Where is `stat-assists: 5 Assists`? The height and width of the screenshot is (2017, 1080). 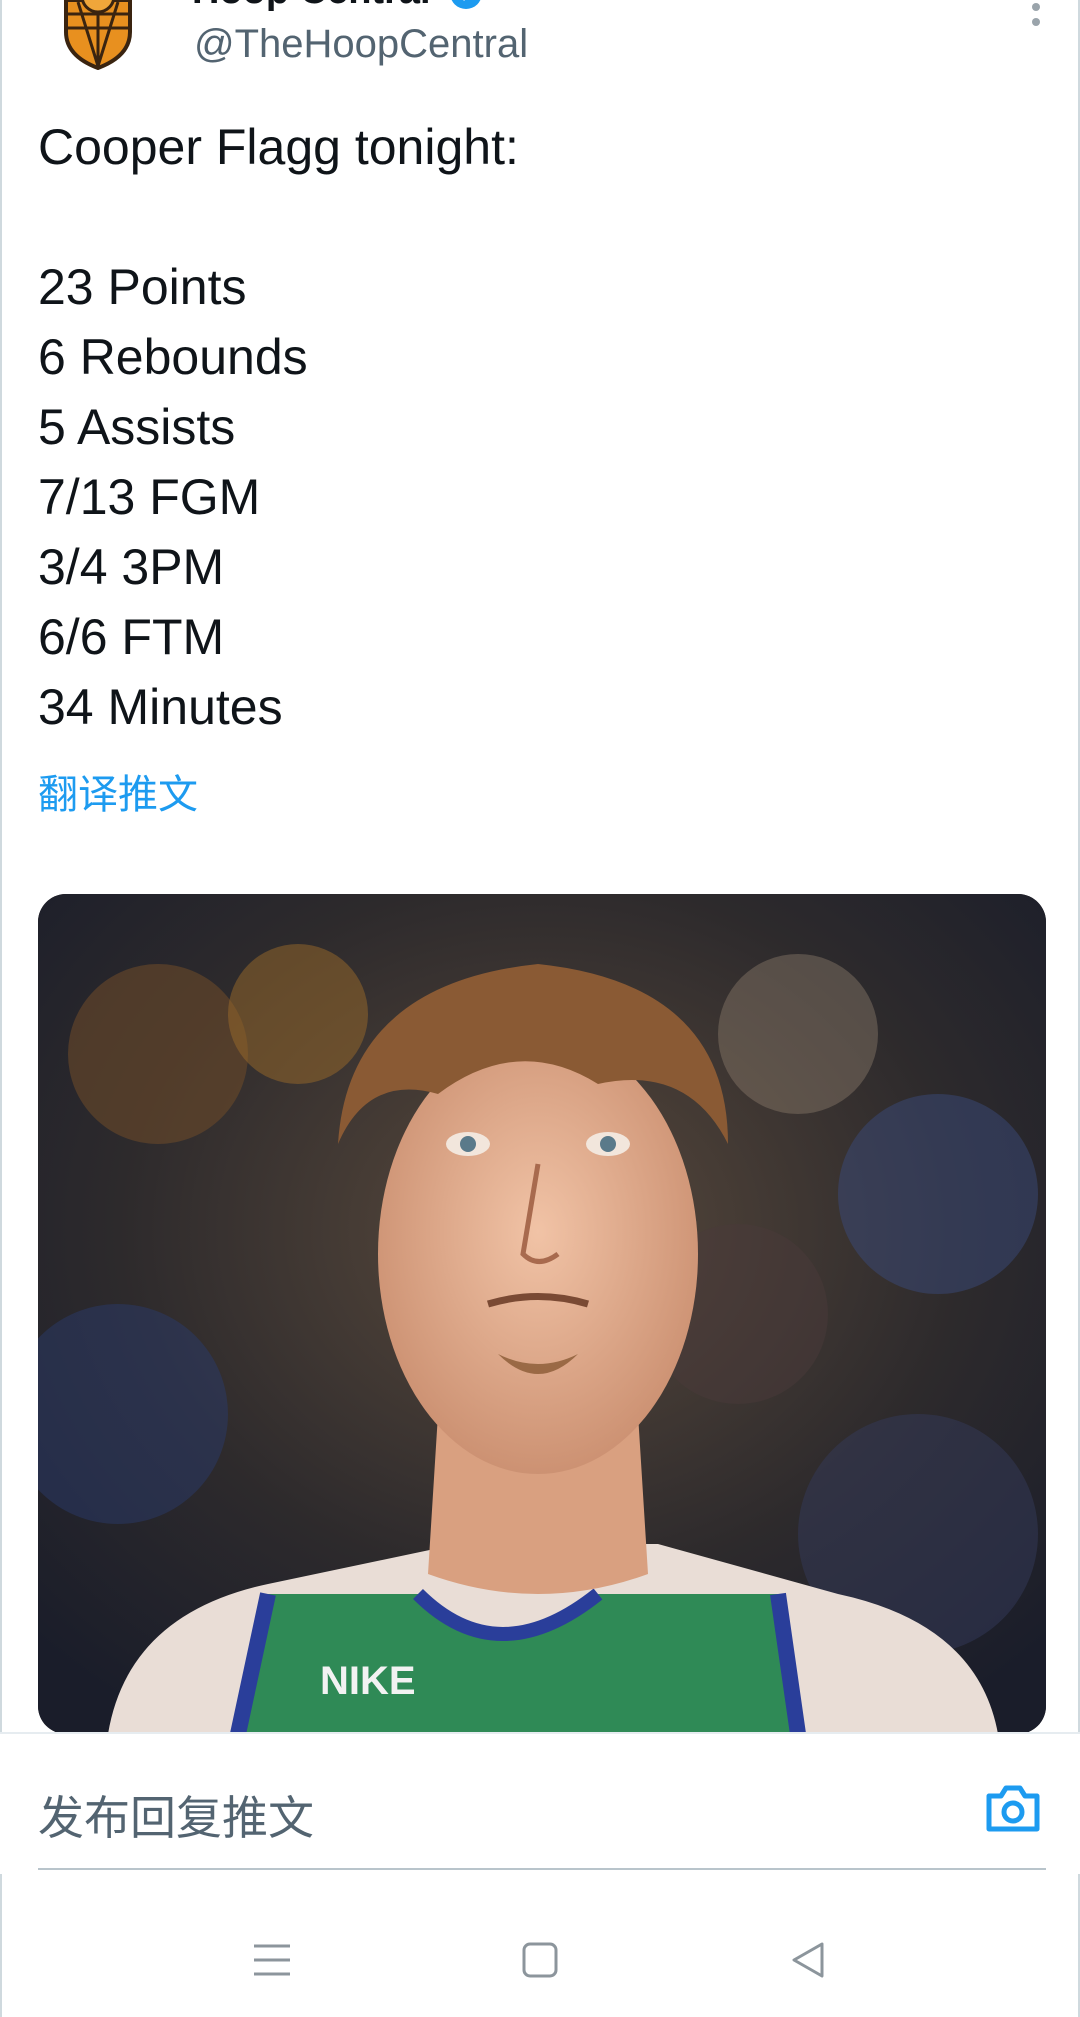 stat-assists: 5 Assists is located at coordinates (137, 427).